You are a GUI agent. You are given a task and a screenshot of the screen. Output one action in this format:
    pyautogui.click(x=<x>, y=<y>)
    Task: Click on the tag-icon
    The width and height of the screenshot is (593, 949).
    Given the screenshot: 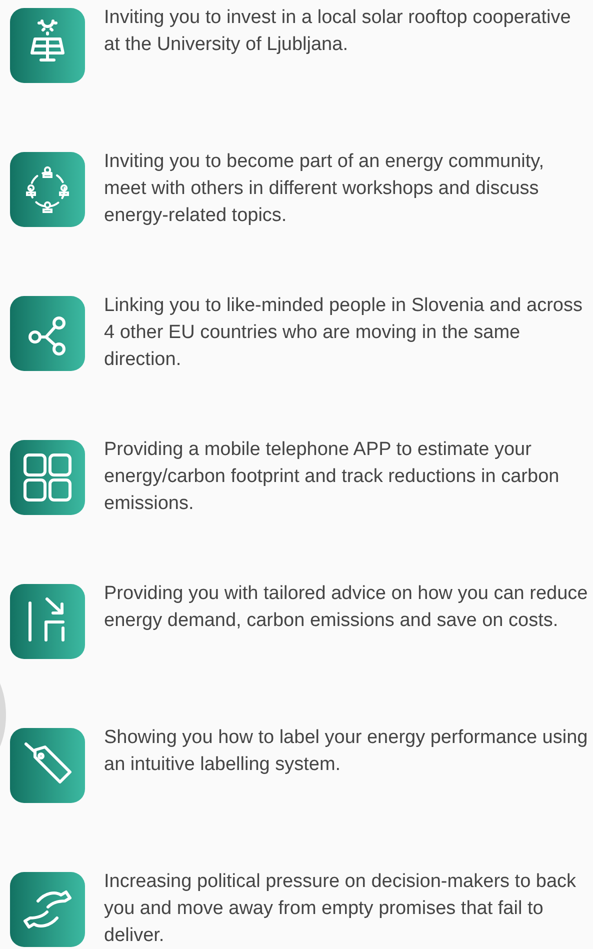 What is the action you would take?
    pyautogui.click(x=47, y=765)
    